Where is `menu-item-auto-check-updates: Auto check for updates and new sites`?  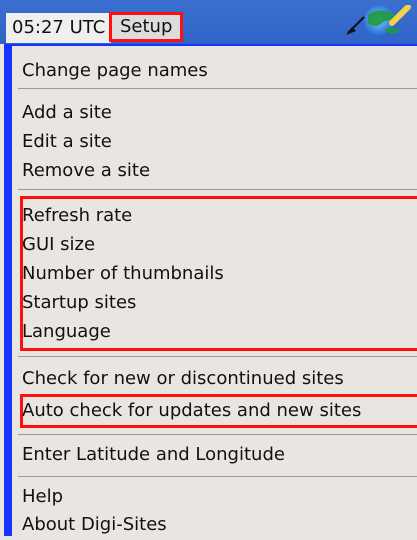
menu-item-auto-check-updates: Auto check for updates and new sites is located at coordinates (191, 411).